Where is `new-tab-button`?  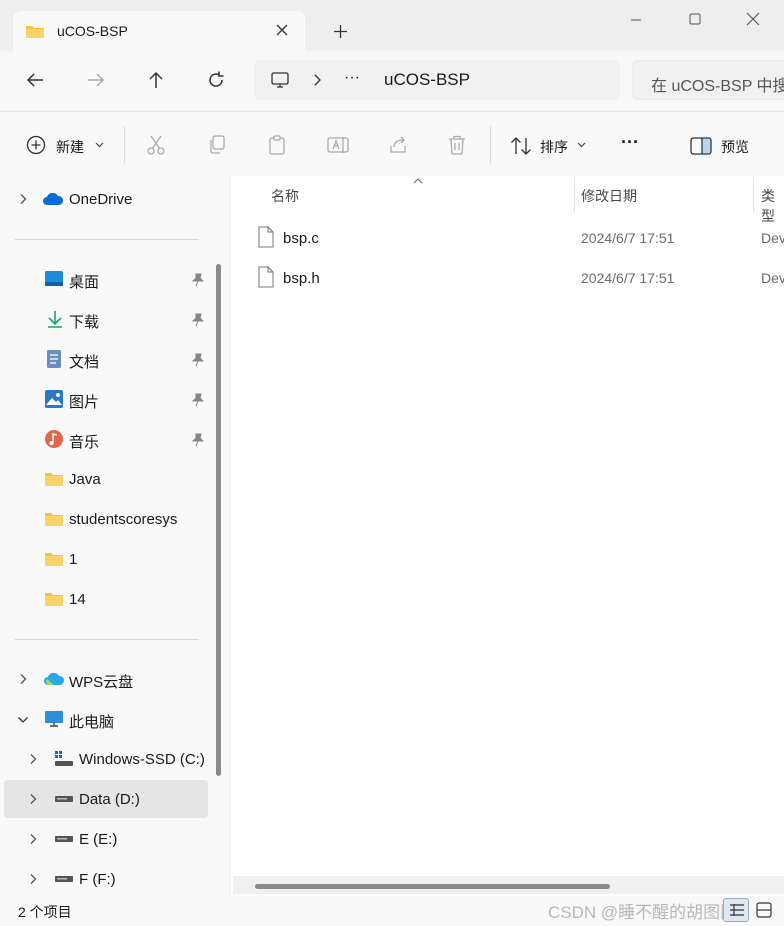
new-tab-button is located at coordinates (340, 31).